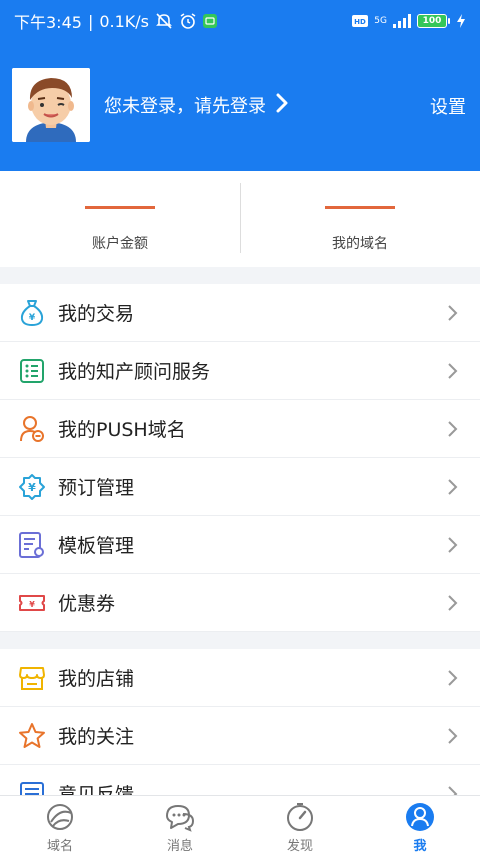 The image size is (480, 854). What do you see at coordinates (96, 546) in the screenshot?
I see `menu-item-label: 模板管理` at bounding box center [96, 546].